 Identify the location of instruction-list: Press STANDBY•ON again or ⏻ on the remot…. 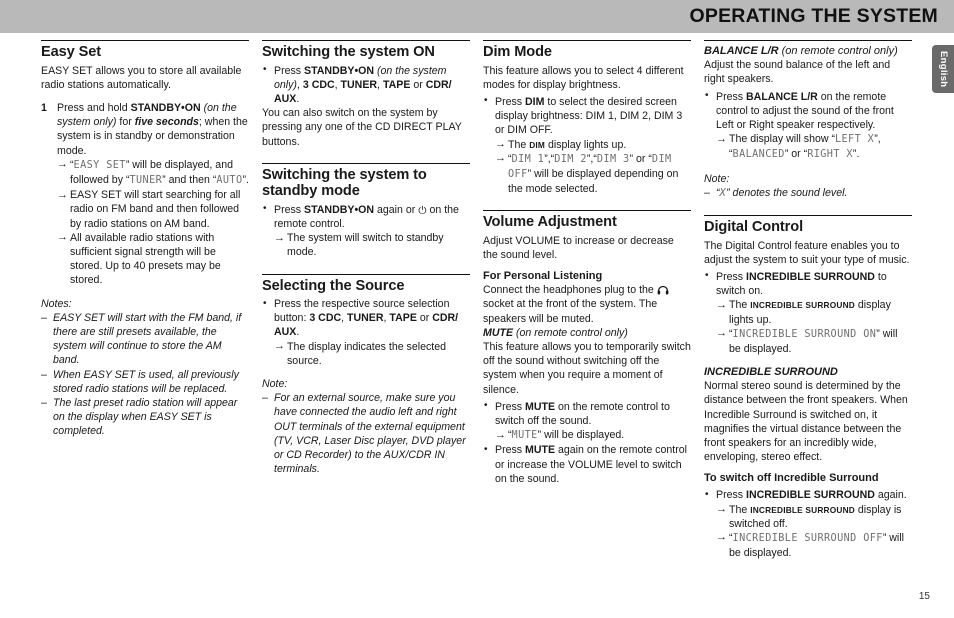
(366, 231).